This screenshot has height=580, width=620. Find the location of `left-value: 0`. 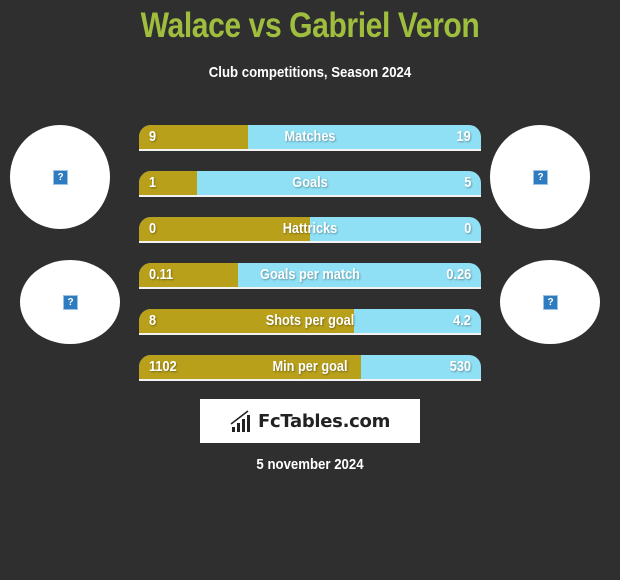

left-value: 0 is located at coordinates (153, 228).